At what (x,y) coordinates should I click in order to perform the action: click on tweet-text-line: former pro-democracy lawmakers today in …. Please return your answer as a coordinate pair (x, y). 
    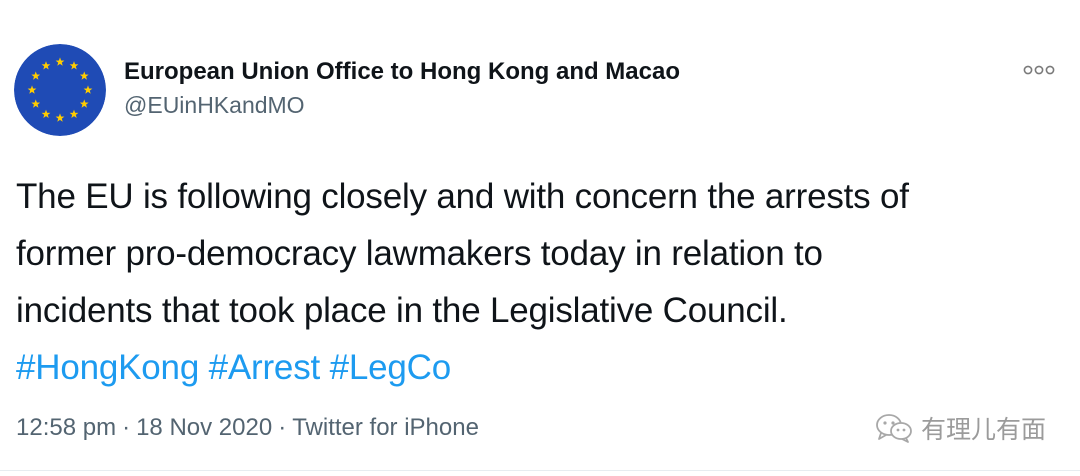
    Looking at the image, I should click on (419, 253).